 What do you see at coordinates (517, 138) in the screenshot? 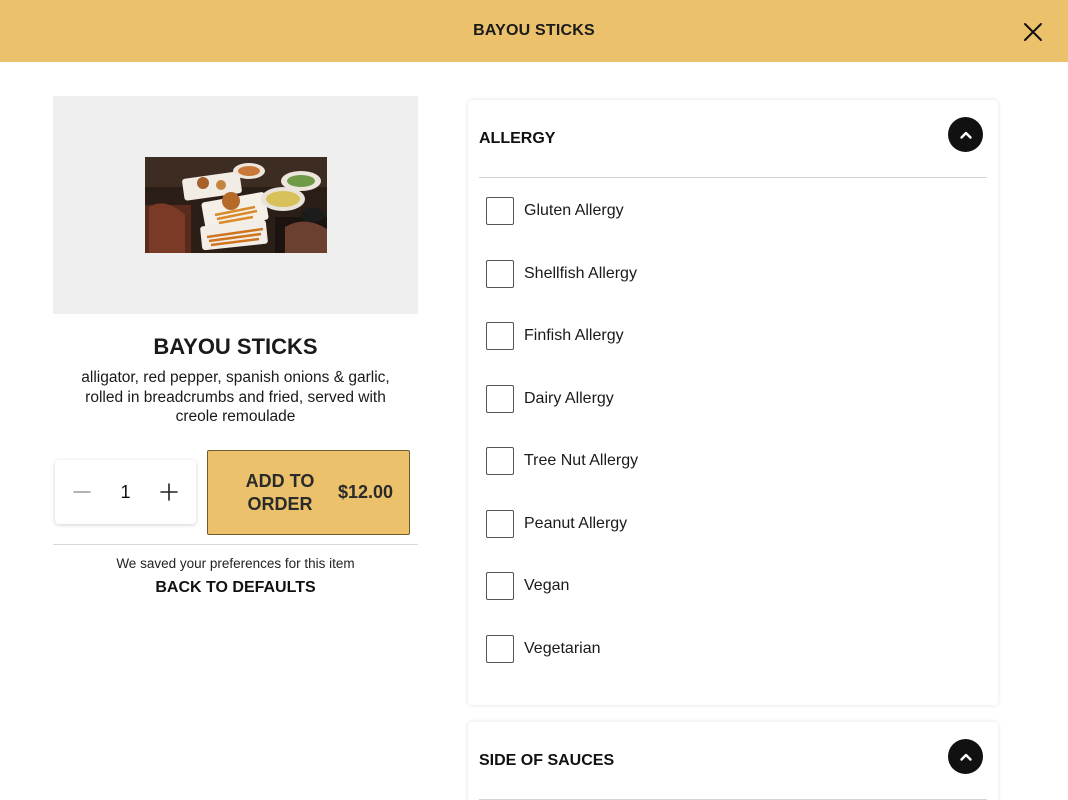
I see `allergy-section-title: ALLERGY` at bounding box center [517, 138].